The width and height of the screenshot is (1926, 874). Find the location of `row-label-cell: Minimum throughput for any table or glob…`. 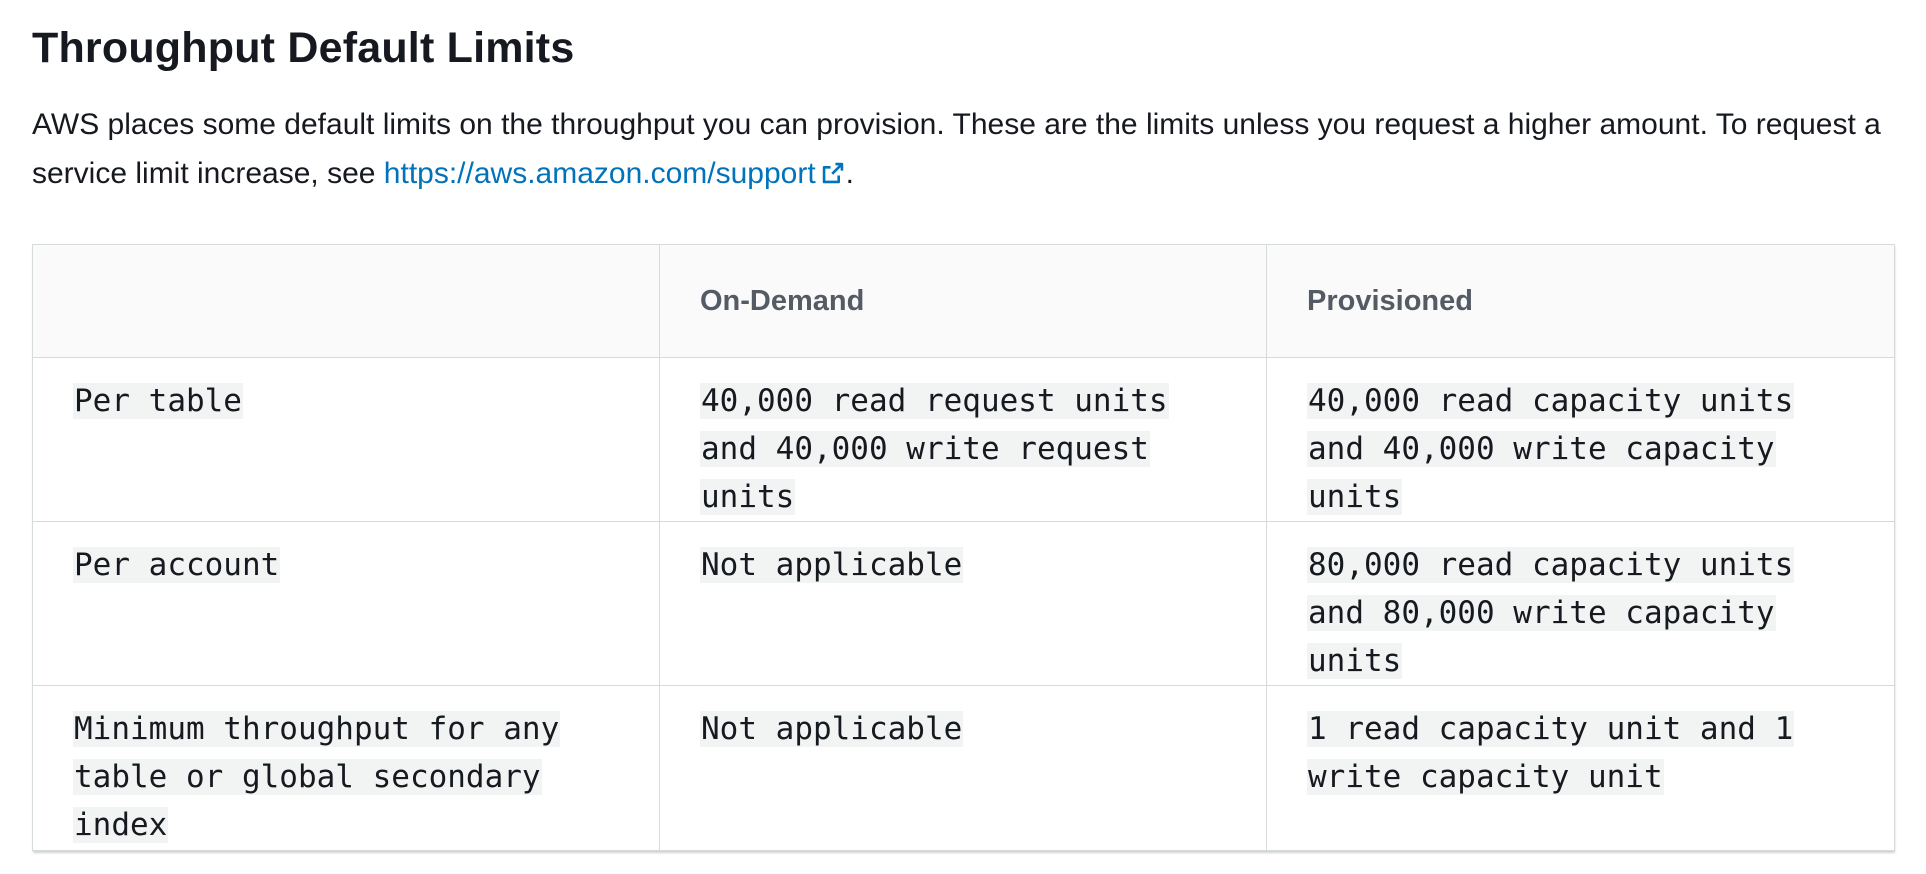

row-label-cell: Minimum throughput for any table or glob… is located at coordinates (346, 768).